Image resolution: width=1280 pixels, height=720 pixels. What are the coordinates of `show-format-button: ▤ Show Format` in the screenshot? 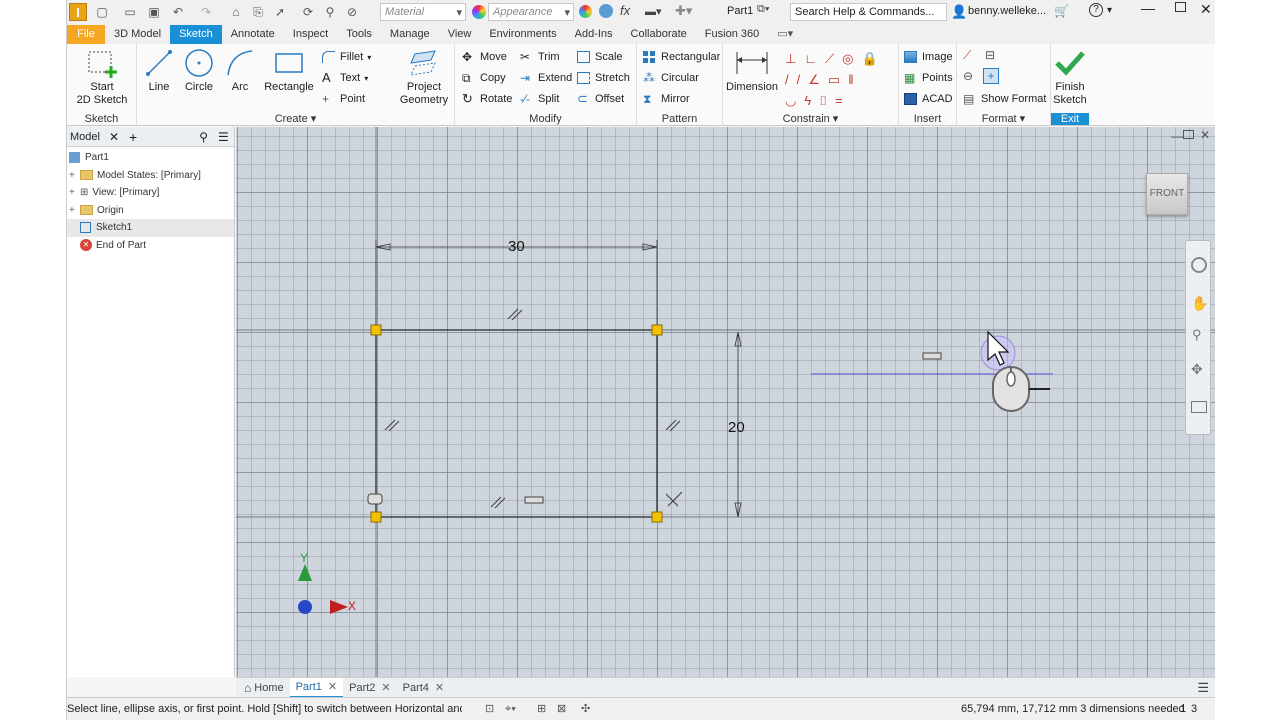 It's located at (1004, 99).